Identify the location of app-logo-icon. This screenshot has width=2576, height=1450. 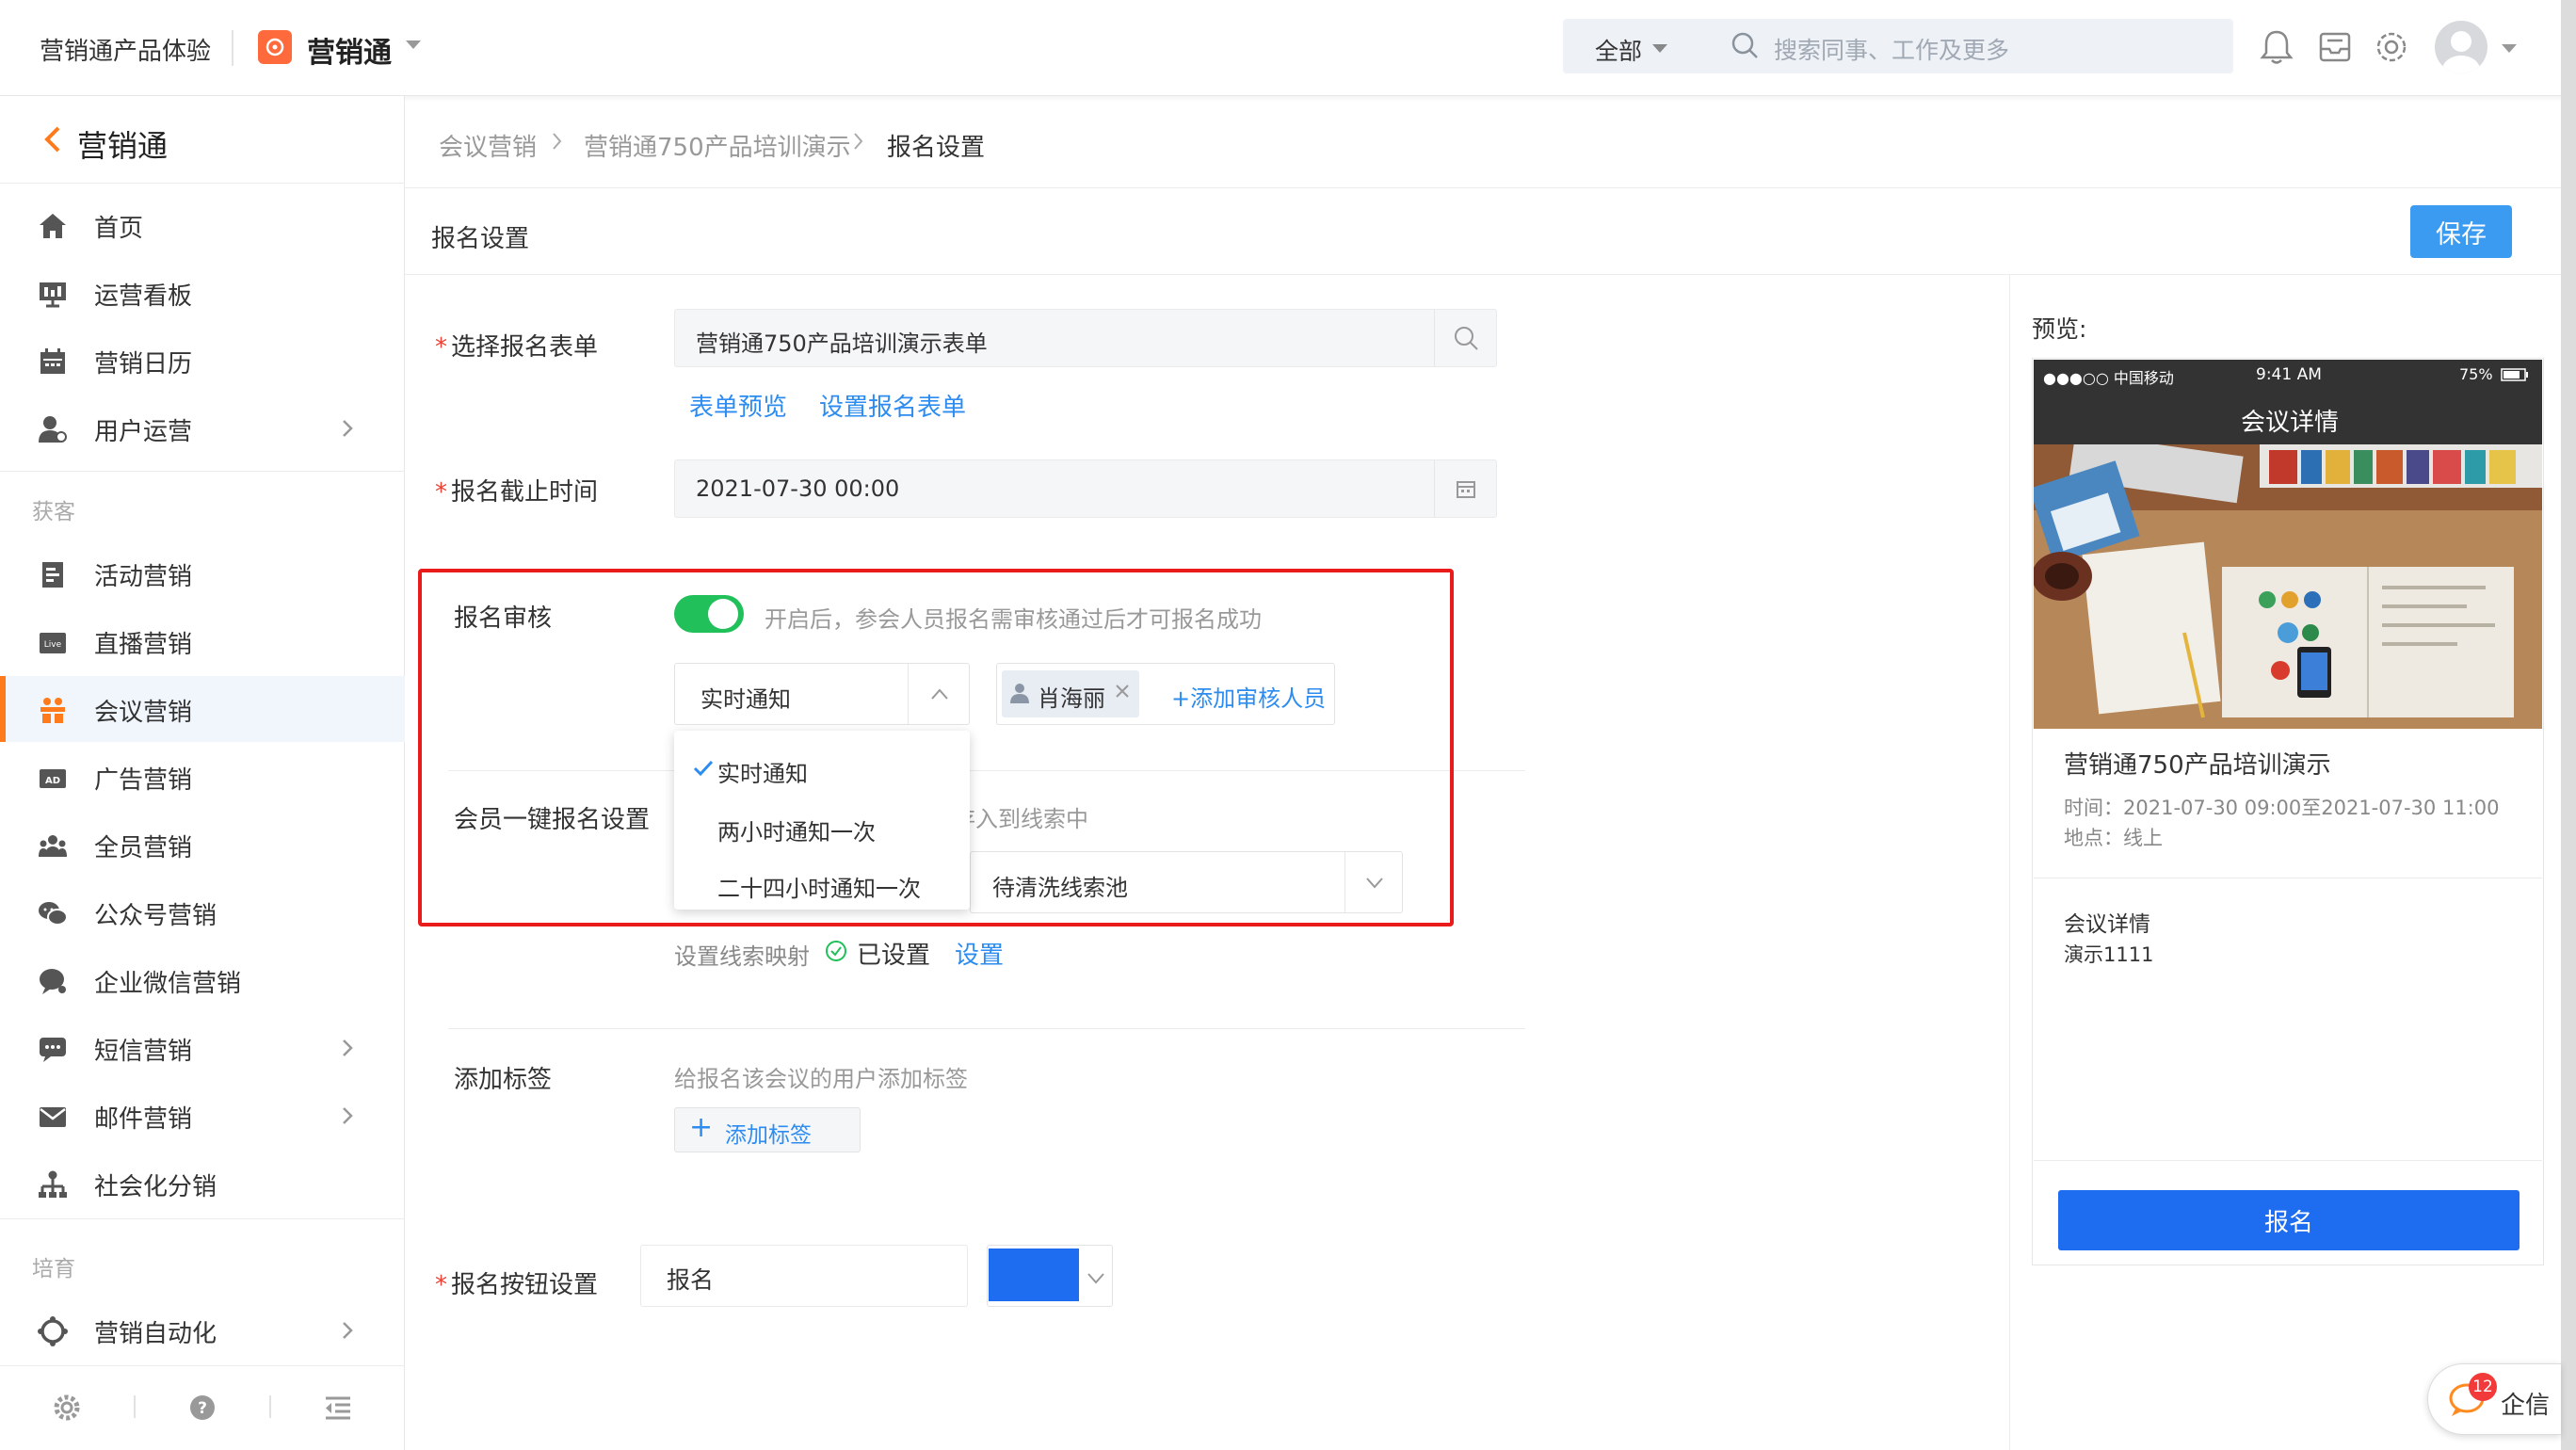
(275, 47).